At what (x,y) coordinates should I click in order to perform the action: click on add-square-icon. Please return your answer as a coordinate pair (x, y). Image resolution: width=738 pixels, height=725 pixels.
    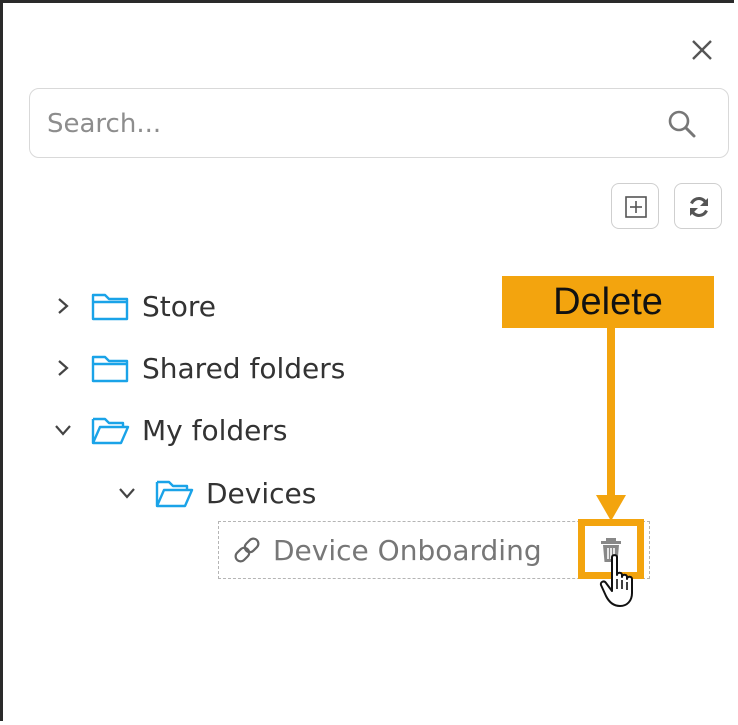
    Looking at the image, I should click on (636, 207).